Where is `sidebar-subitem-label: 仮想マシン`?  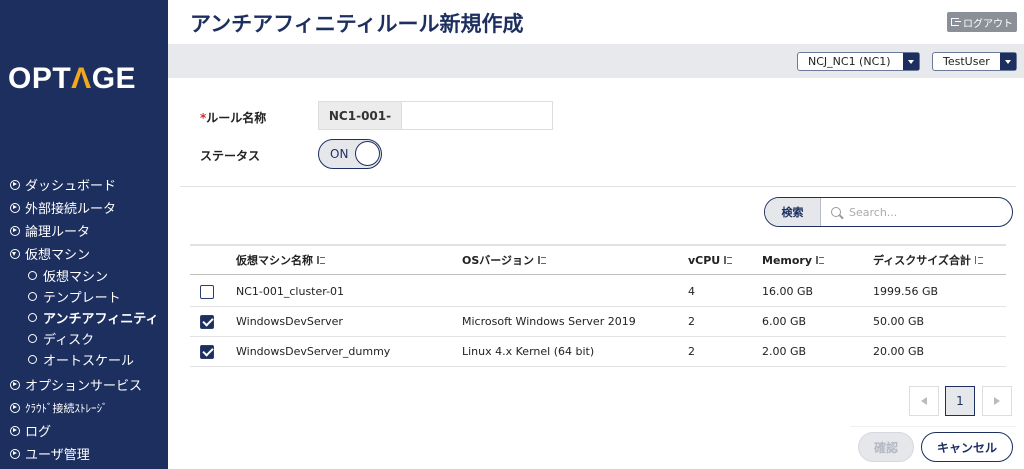 sidebar-subitem-label: 仮想マシン is located at coordinates (76, 277).